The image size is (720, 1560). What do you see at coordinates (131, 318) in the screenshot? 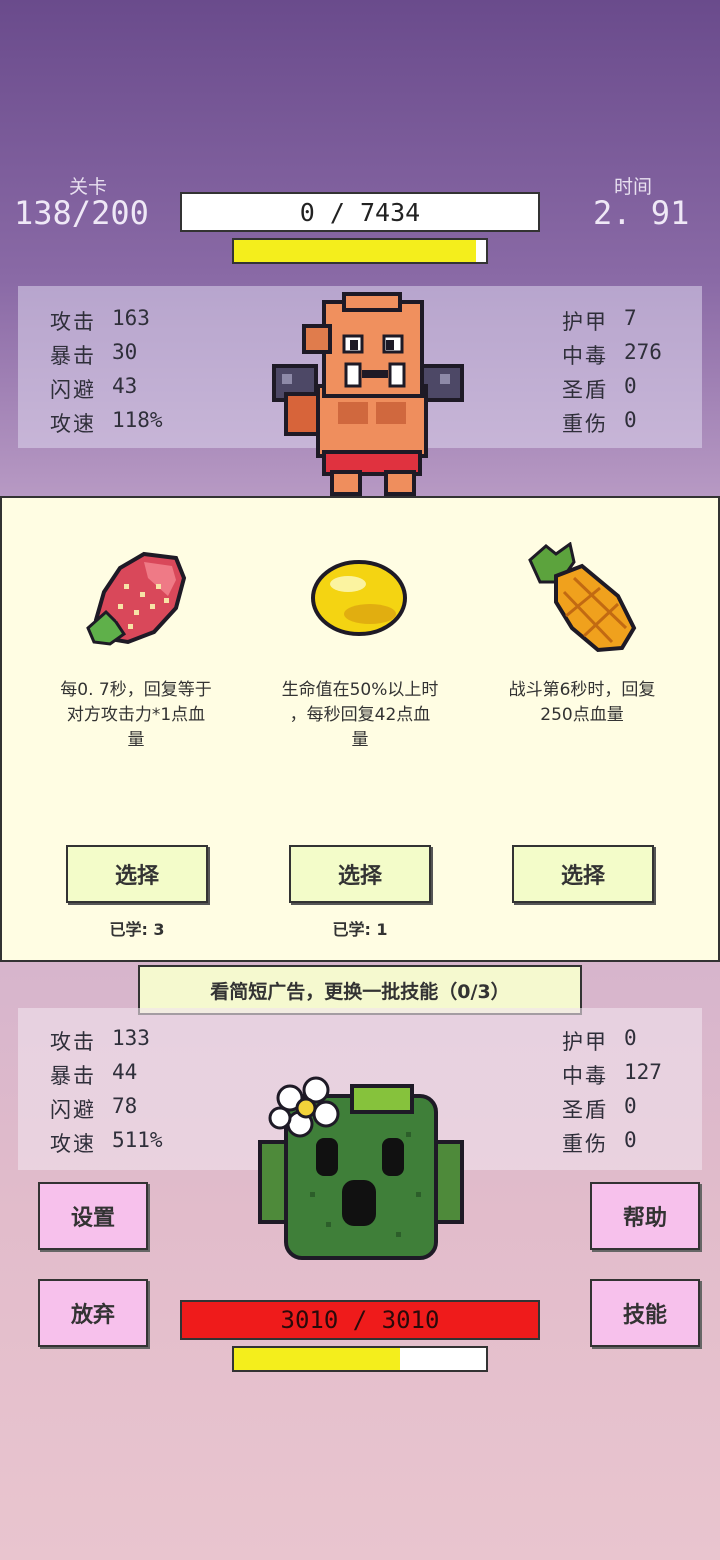
I see `enemy-stat-value: 163` at bounding box center [131, 318].